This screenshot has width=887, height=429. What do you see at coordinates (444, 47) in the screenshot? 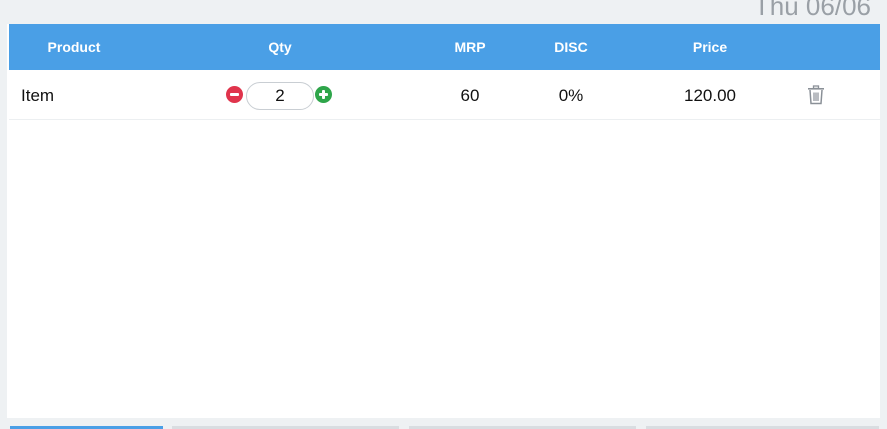
I see `table-header: Product Qty MRP DISC Price` at bounding box center [444, 47].